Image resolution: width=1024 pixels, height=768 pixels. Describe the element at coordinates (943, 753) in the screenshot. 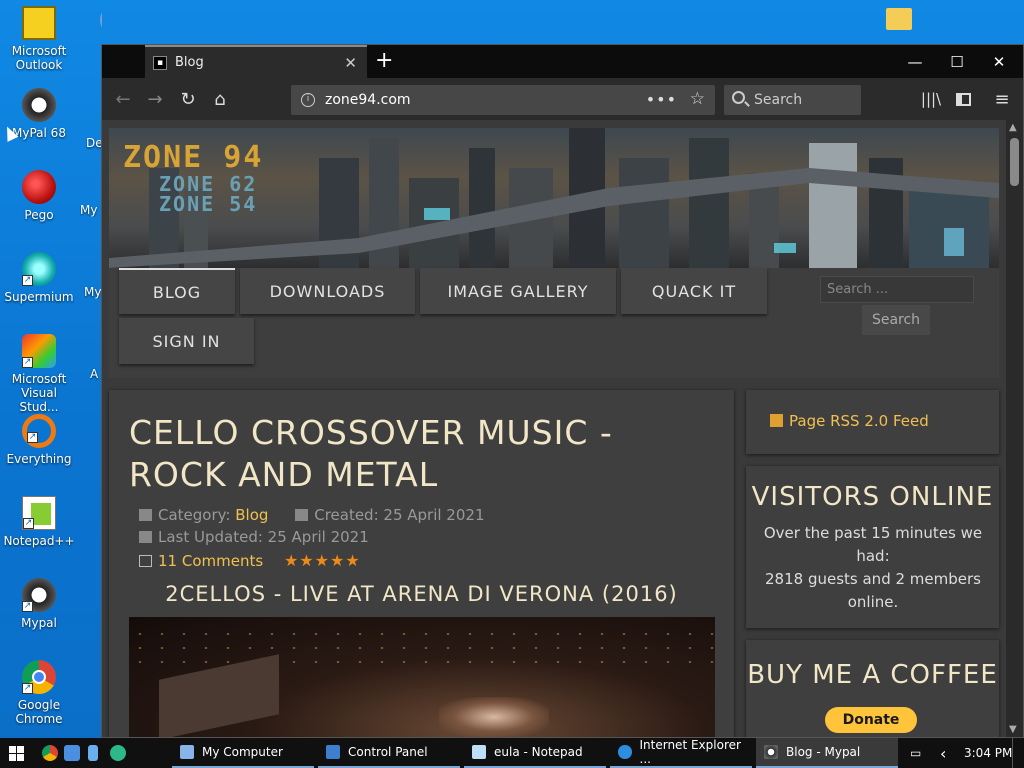

I see `tray-chevron-icon: ‹` at that location.